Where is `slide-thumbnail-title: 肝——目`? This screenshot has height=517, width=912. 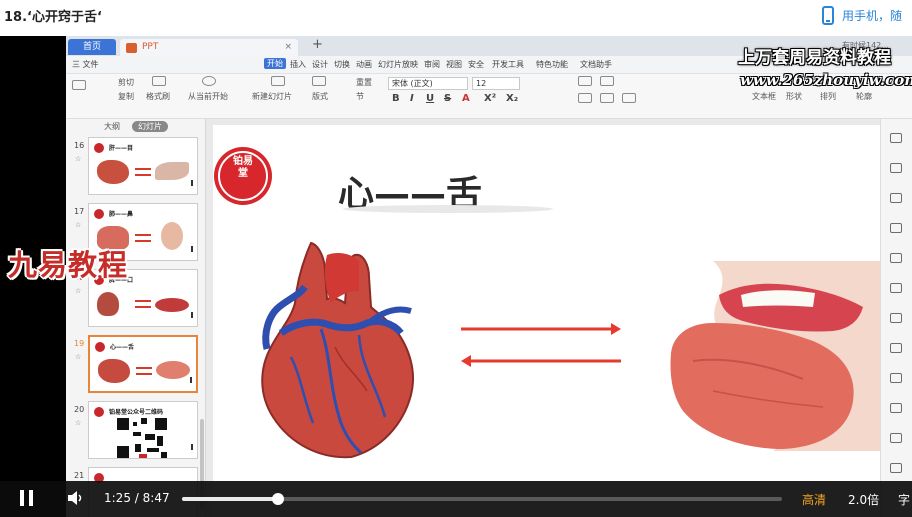
slide-thumbnail-title: 肝——目 is located at coordinates (121, 148).